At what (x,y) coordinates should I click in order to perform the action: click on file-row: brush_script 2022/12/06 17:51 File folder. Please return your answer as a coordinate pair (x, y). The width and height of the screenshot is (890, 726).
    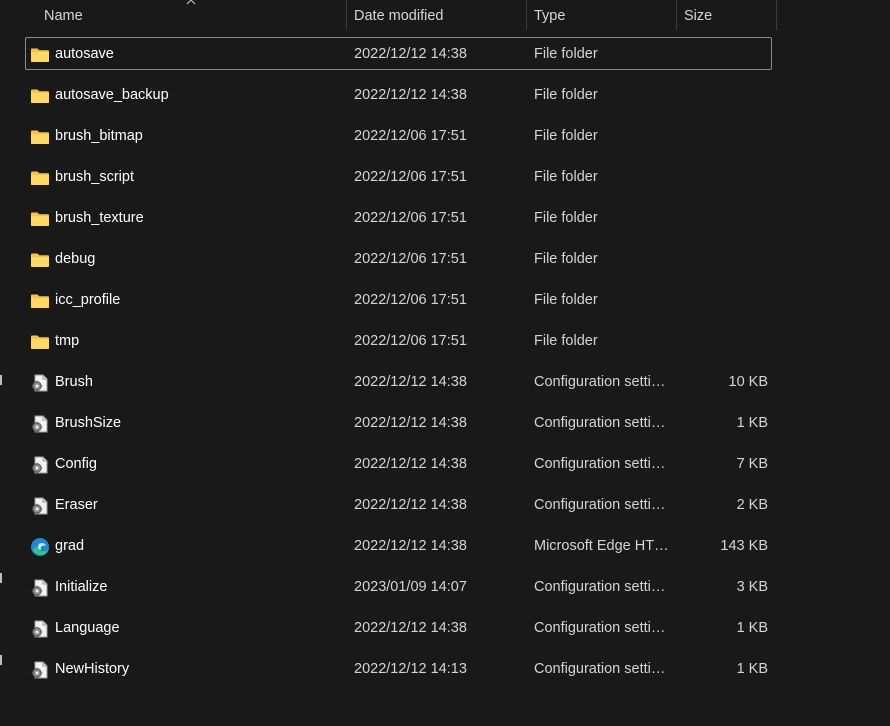
    Looking at the image, I should click on (398, 176).